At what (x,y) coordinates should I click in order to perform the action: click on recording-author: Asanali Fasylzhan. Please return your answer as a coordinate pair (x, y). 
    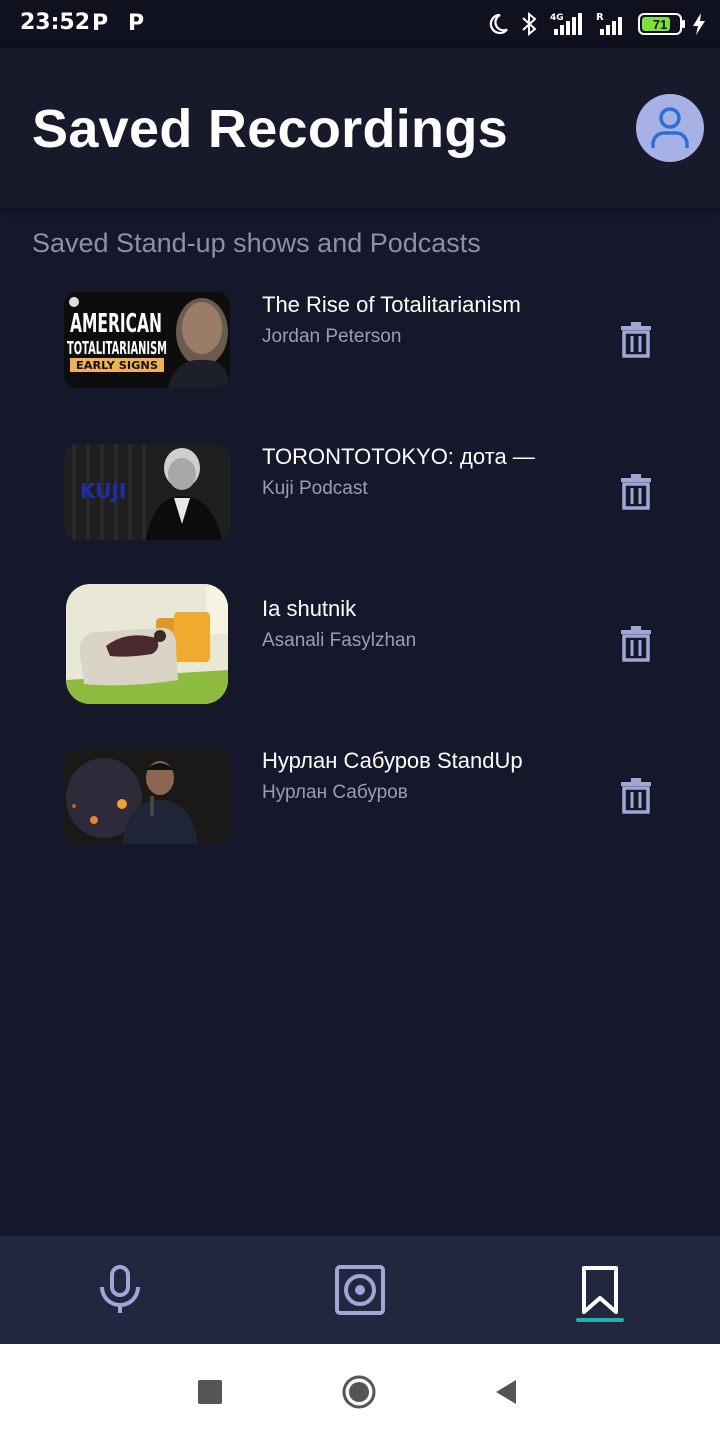
    Looking at the image, I should click on (339, 640).